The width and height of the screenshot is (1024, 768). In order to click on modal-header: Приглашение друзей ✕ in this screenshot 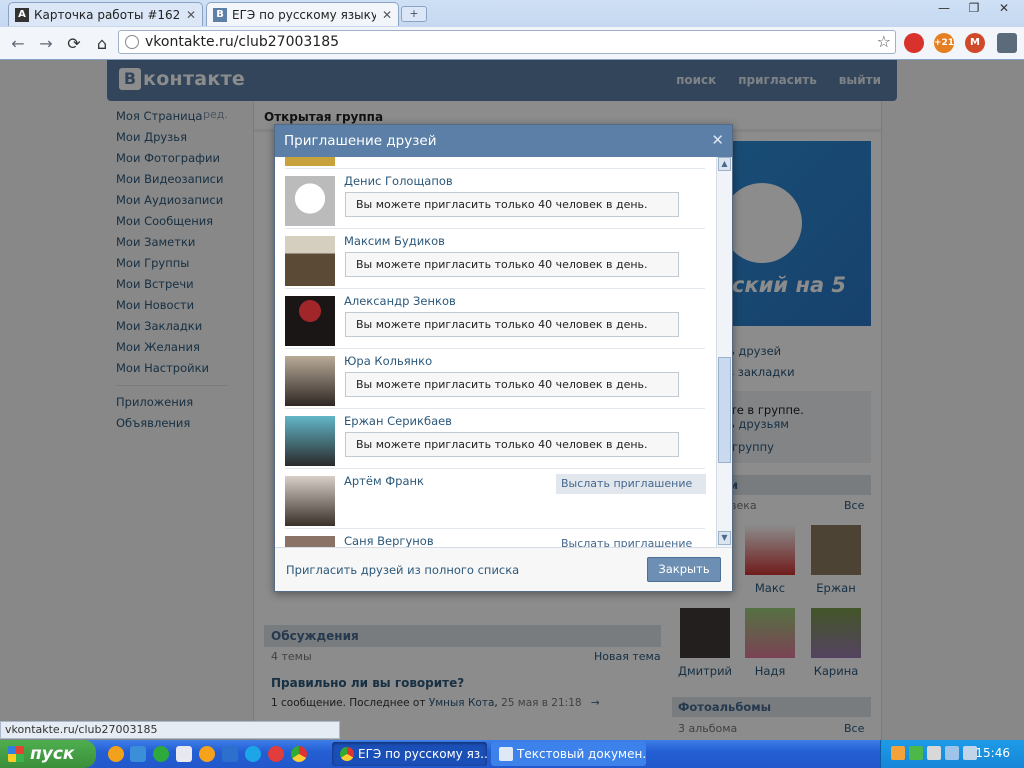, I will do `click(503, 141)`.